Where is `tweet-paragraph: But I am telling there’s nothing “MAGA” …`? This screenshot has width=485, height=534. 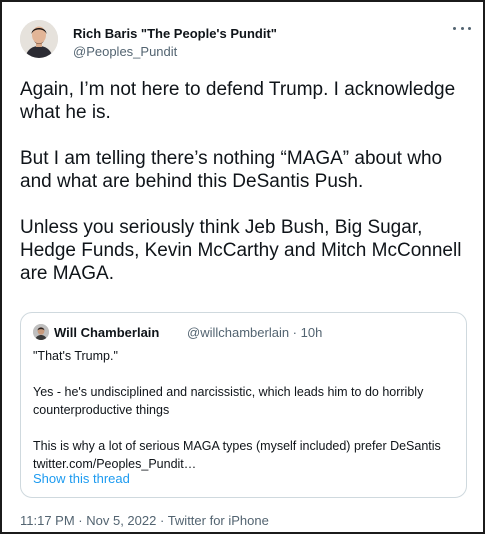 tweet-paragraph: But I am telling there’s nothing “MAGA” … is located at coordinates (231, 170).